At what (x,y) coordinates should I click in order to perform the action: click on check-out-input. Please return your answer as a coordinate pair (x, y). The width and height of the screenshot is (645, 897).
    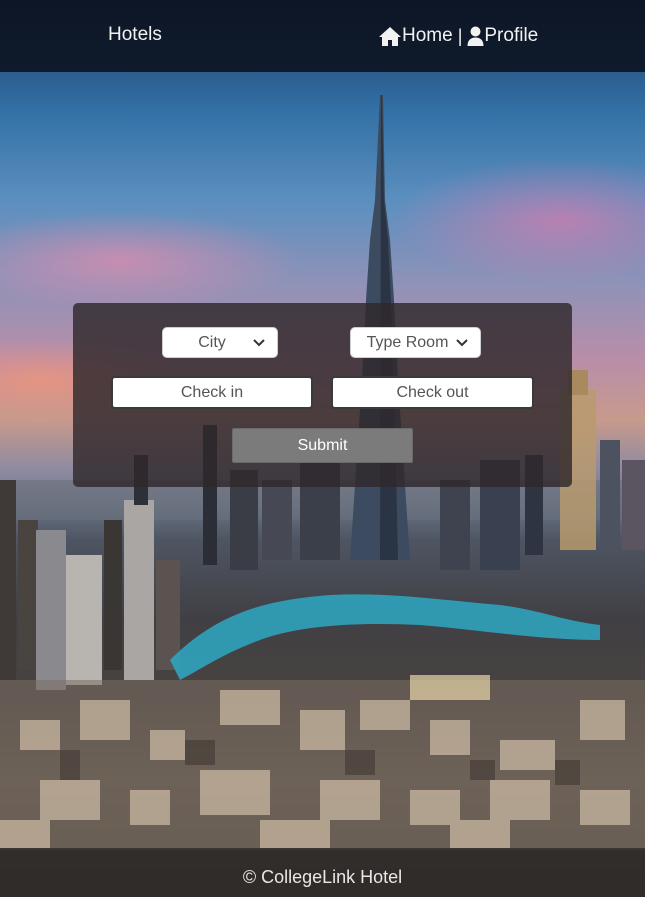
    Looking at the image, I should click on (432, 392).